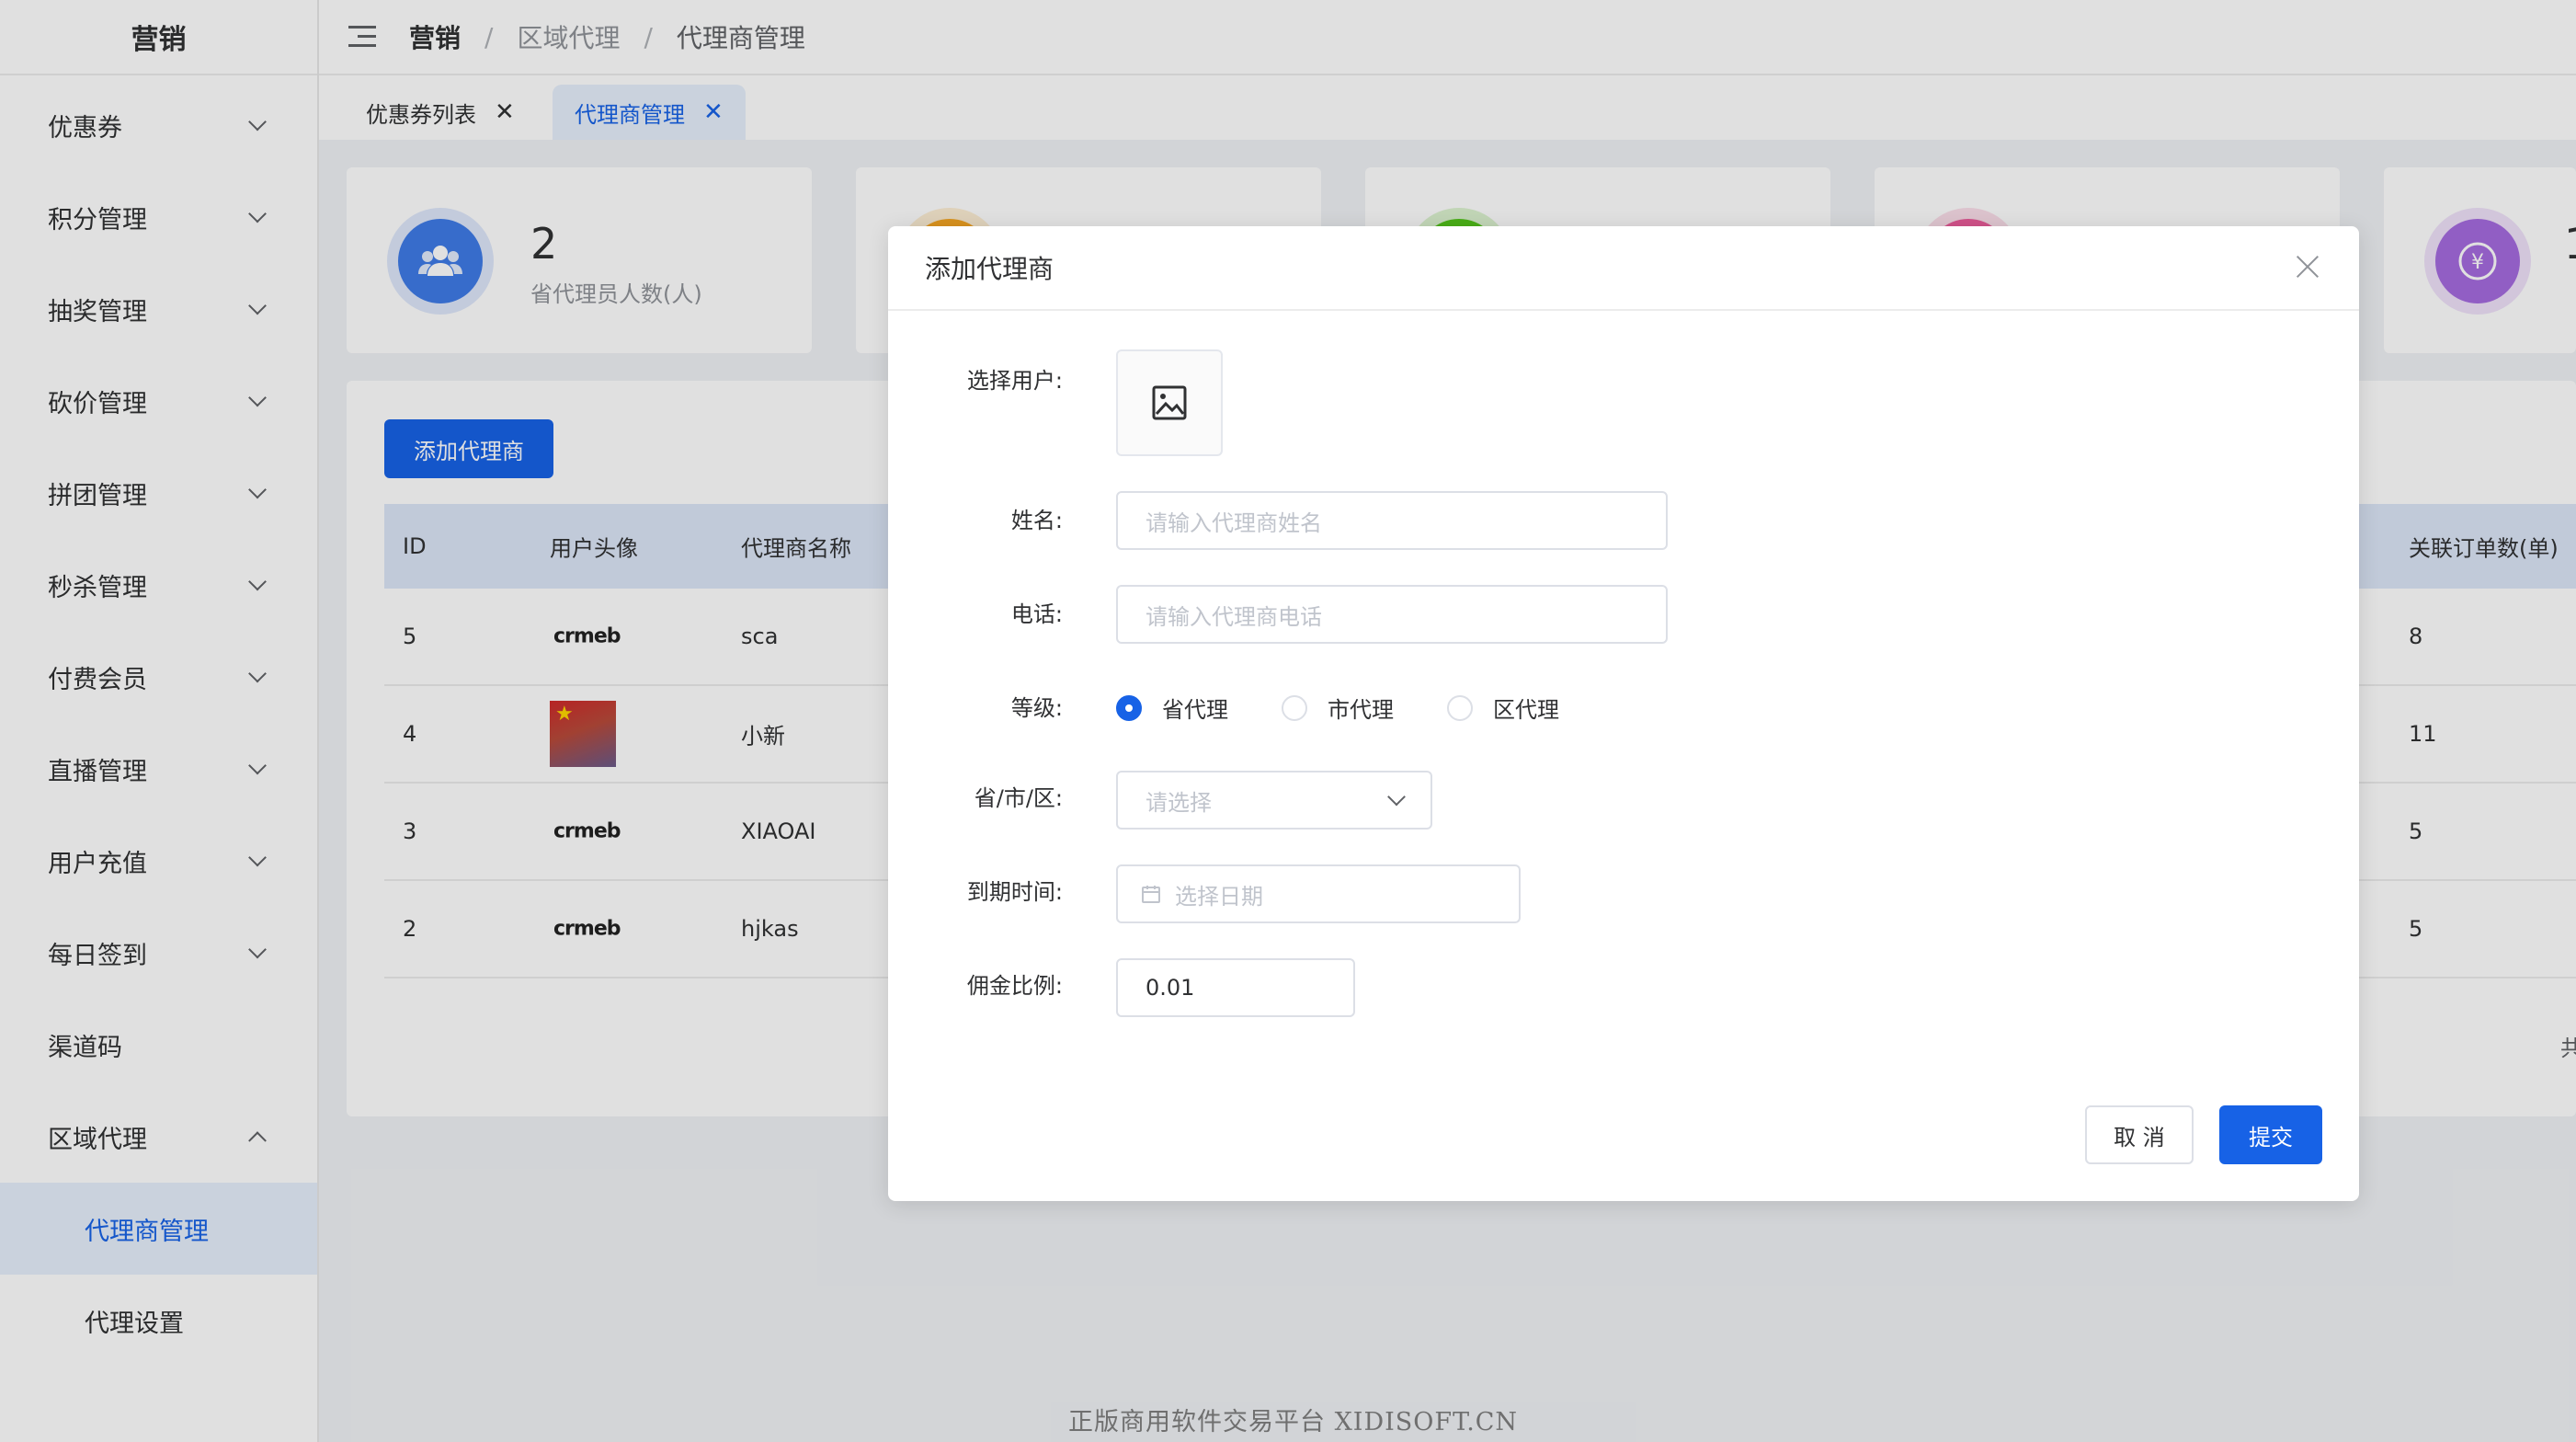 This screenshot has height=1442, width=2576. I want to click on dialog-title: 添加代理商, so click(989, 269).